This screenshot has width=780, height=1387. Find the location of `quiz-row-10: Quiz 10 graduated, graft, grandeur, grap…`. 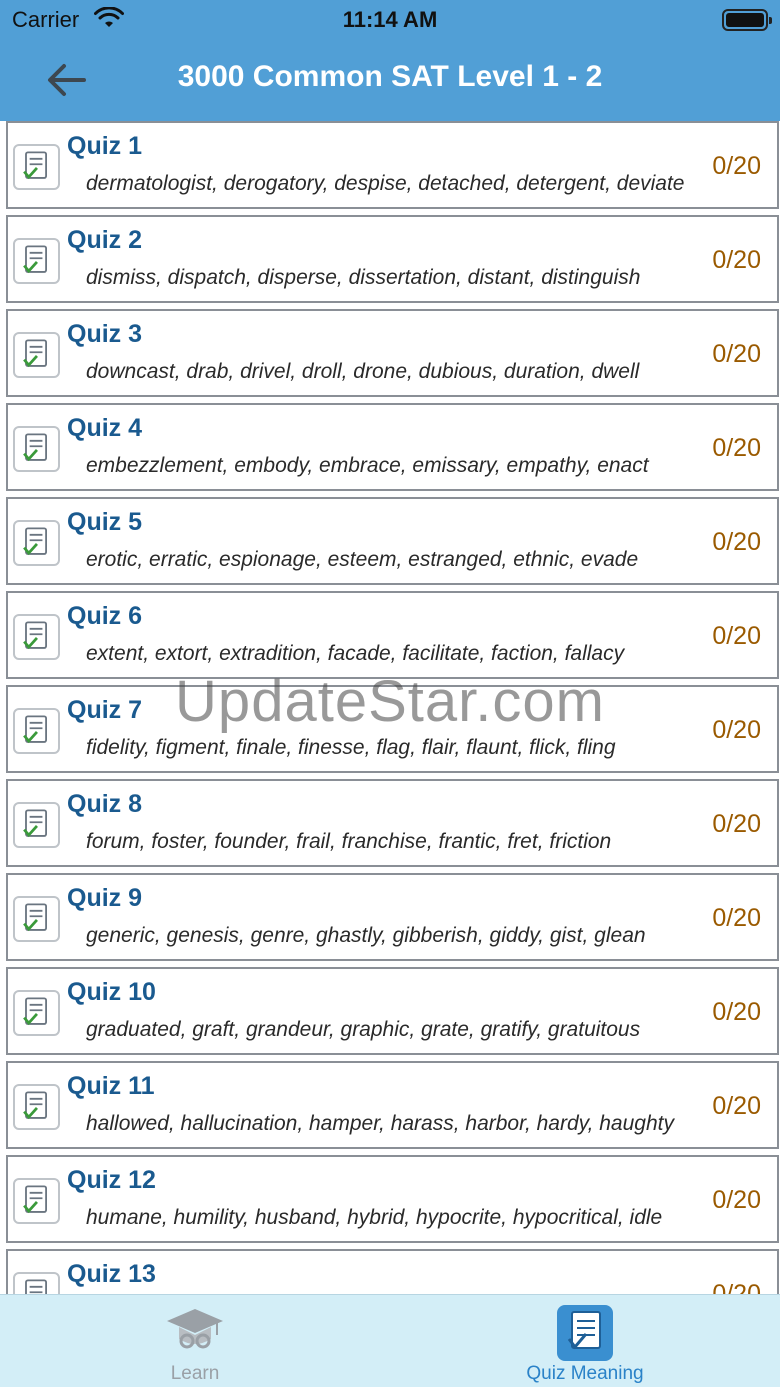

quiz-row-10: Quiz 10 graduated, graft, grandeur, grap… is located at coordinates (392, 1011).